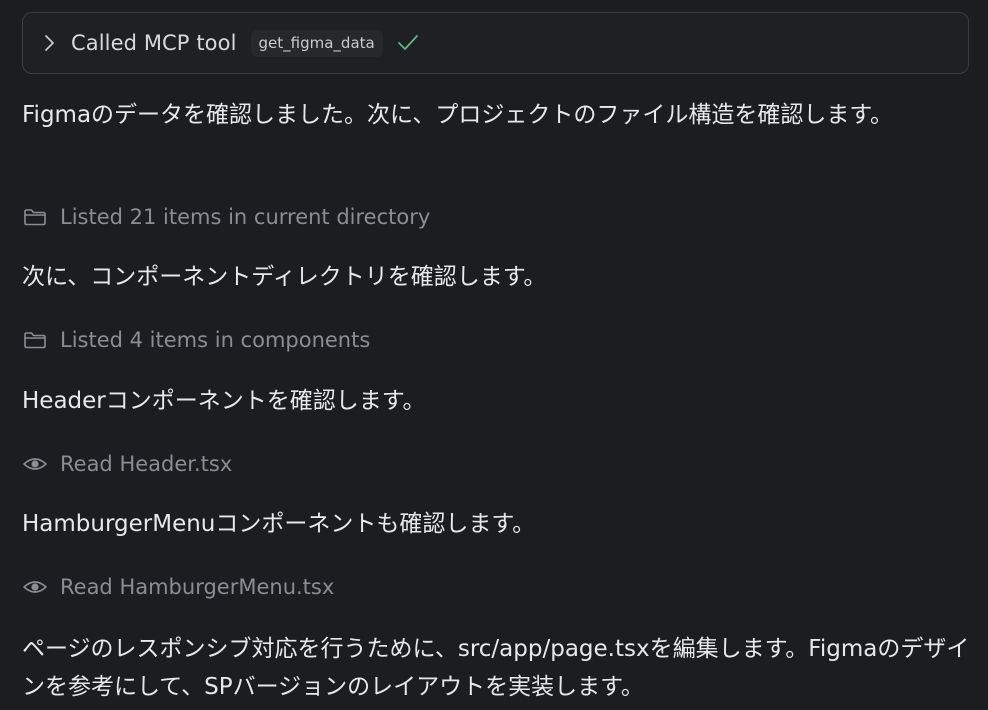 The width and height of the screenshot is (988, 710). Describe the element at coordinates (316, 43) in the screenshot. I see `tool-name-badge: get_figma_data` at that location.